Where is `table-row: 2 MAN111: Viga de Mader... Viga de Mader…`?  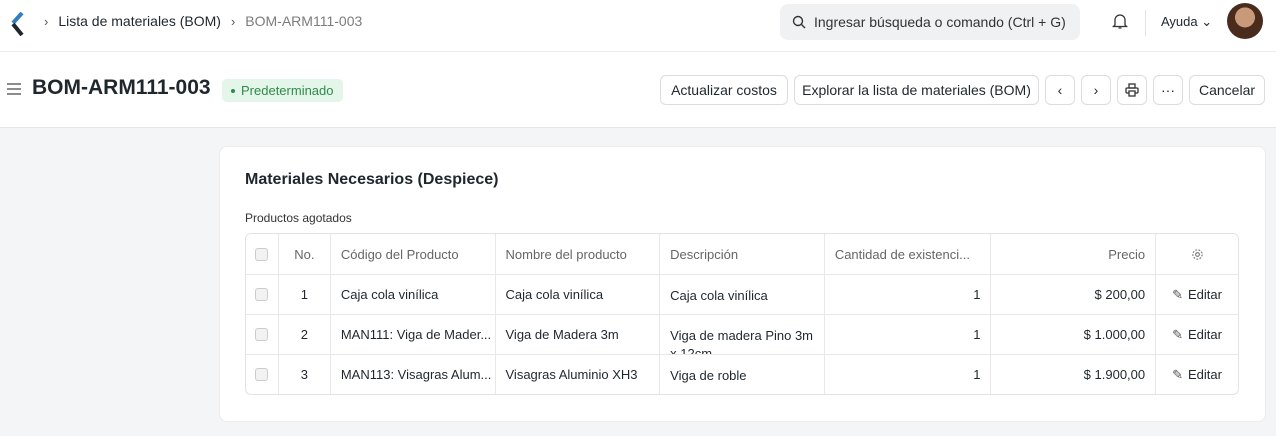 table-row: 2 MAN111: Viga de Mader... Viga de Mader… is located at coordinates (742, 334).